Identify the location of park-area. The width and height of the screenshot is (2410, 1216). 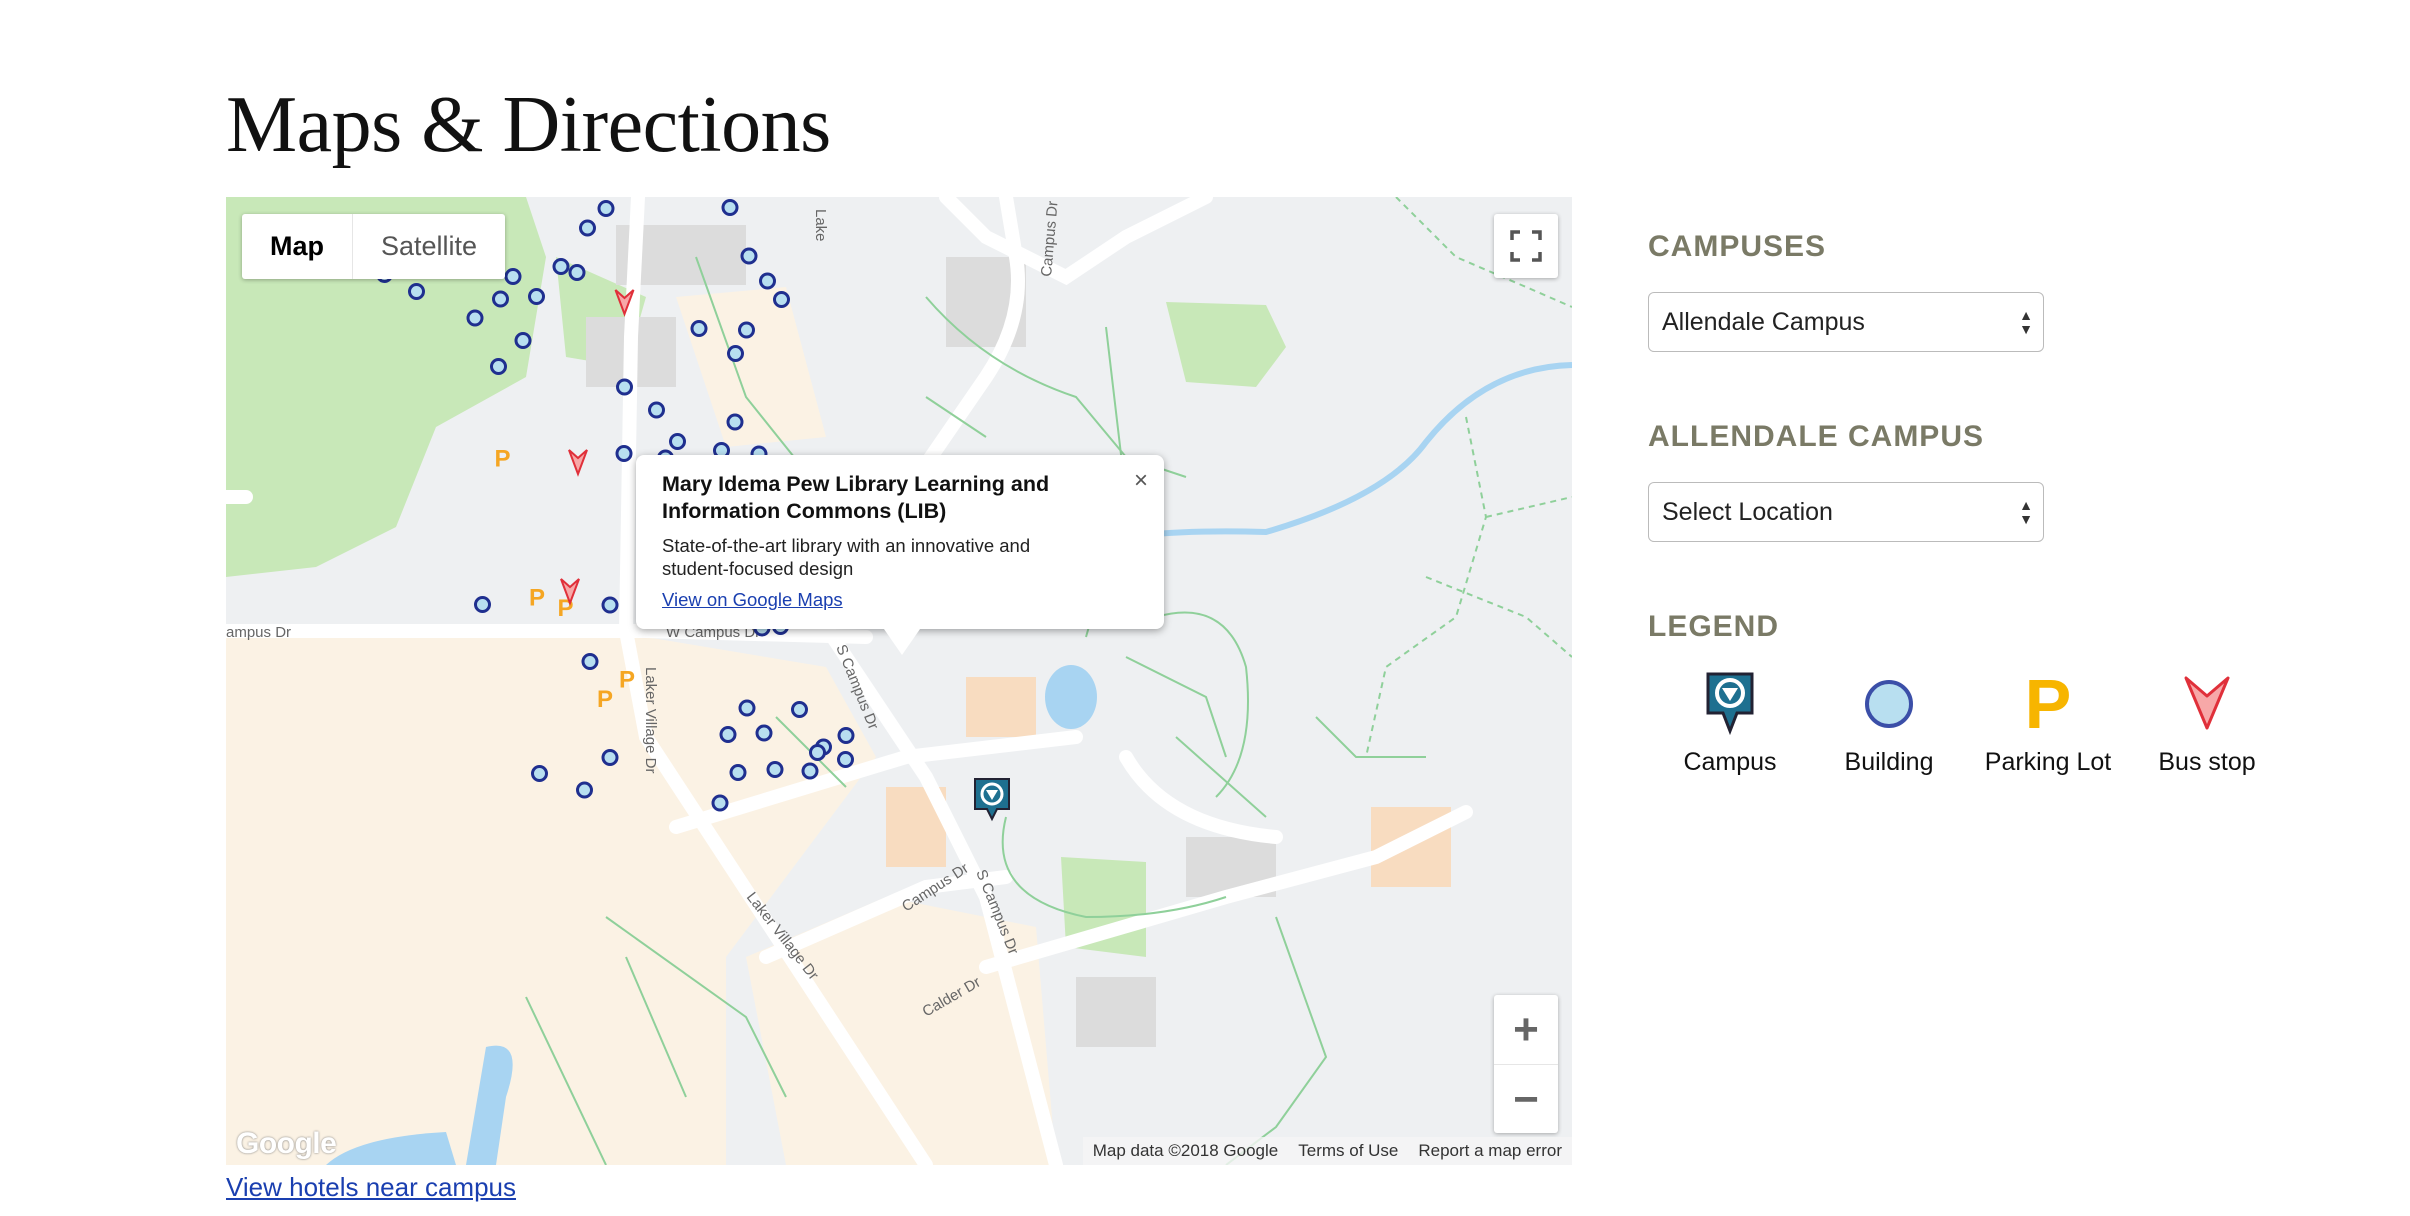
(1226, 344).